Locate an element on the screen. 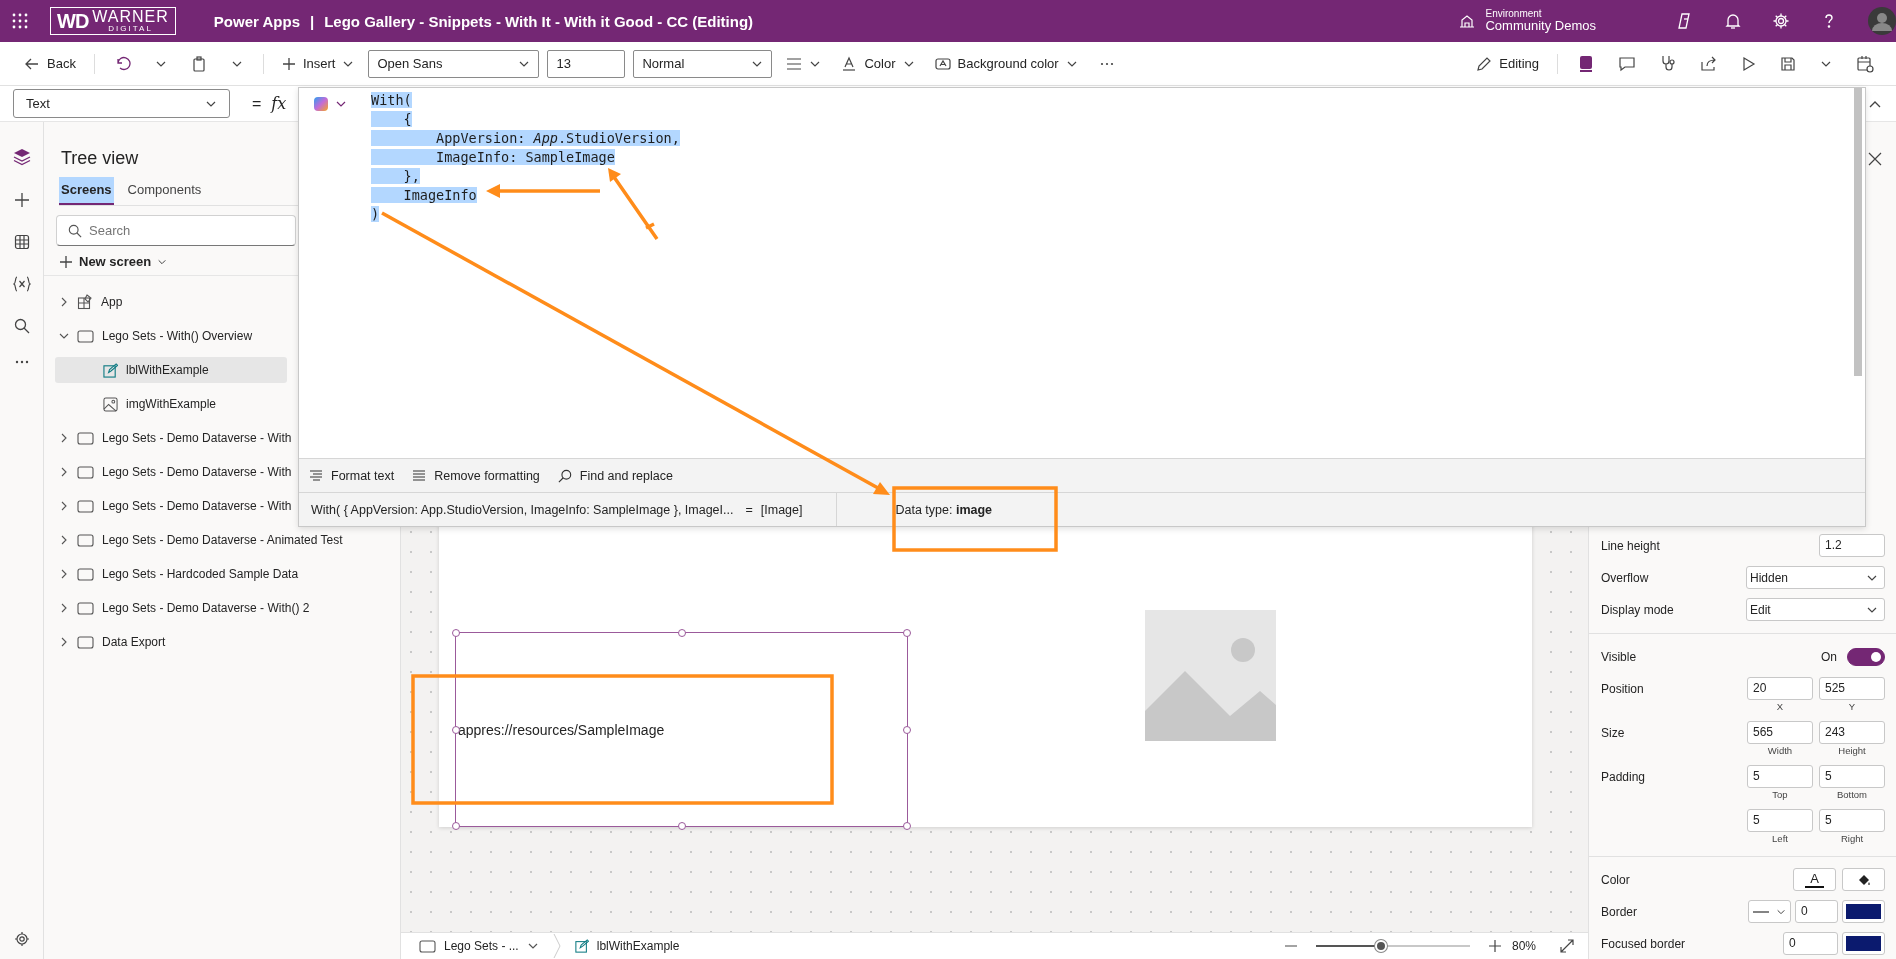 The height and width of the screenshot is (959, 1896). editor-tool-button: Format text is located at coordinates (352, 475).